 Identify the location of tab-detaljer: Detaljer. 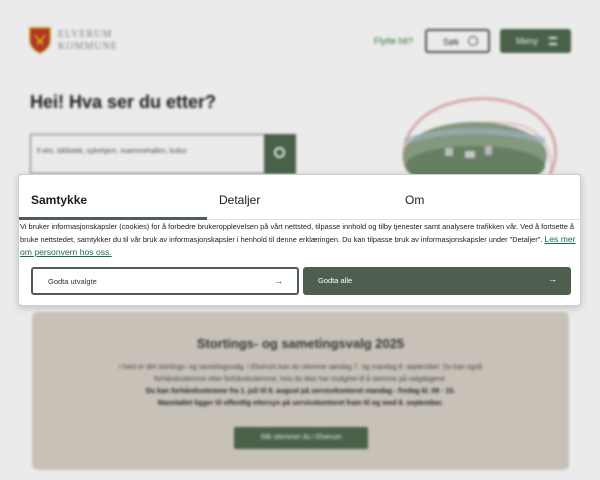
(239, 200).